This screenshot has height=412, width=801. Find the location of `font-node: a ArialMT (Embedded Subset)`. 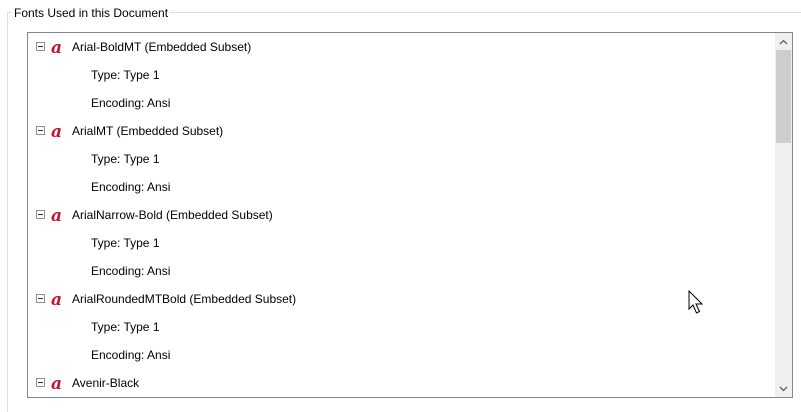

font-node: a ArialMT (Embedded Subset) is located at coordinates (401, 131).